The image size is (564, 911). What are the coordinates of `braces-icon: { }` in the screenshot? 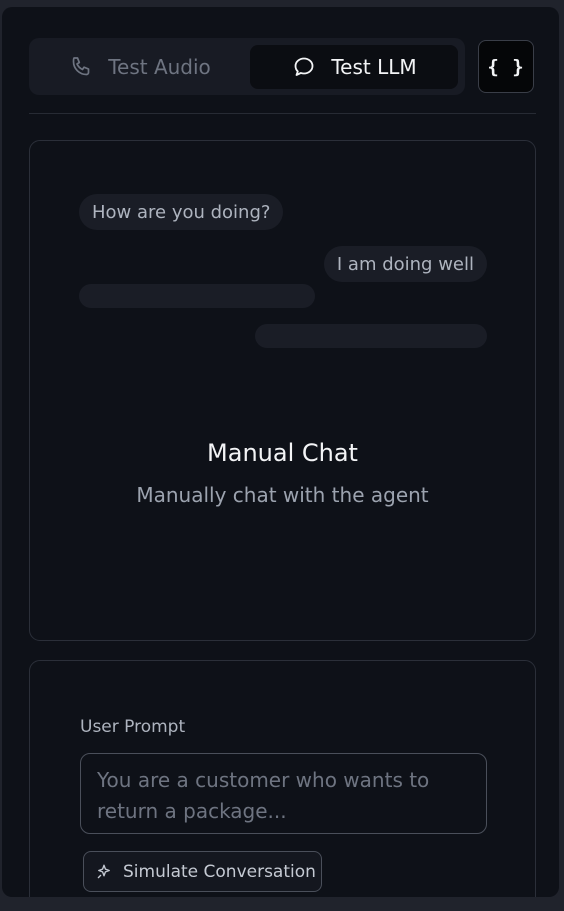 It's located at (506, 66).